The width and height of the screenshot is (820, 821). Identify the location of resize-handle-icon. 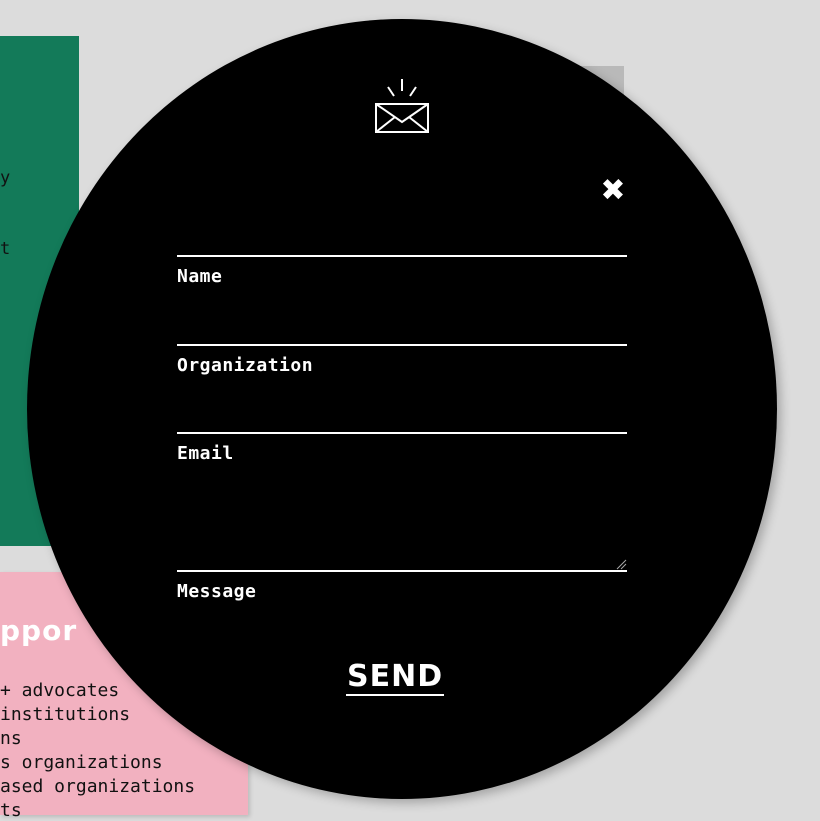
(621, 564).